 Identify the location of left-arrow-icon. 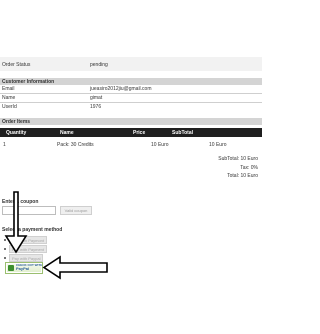
(75, 267).